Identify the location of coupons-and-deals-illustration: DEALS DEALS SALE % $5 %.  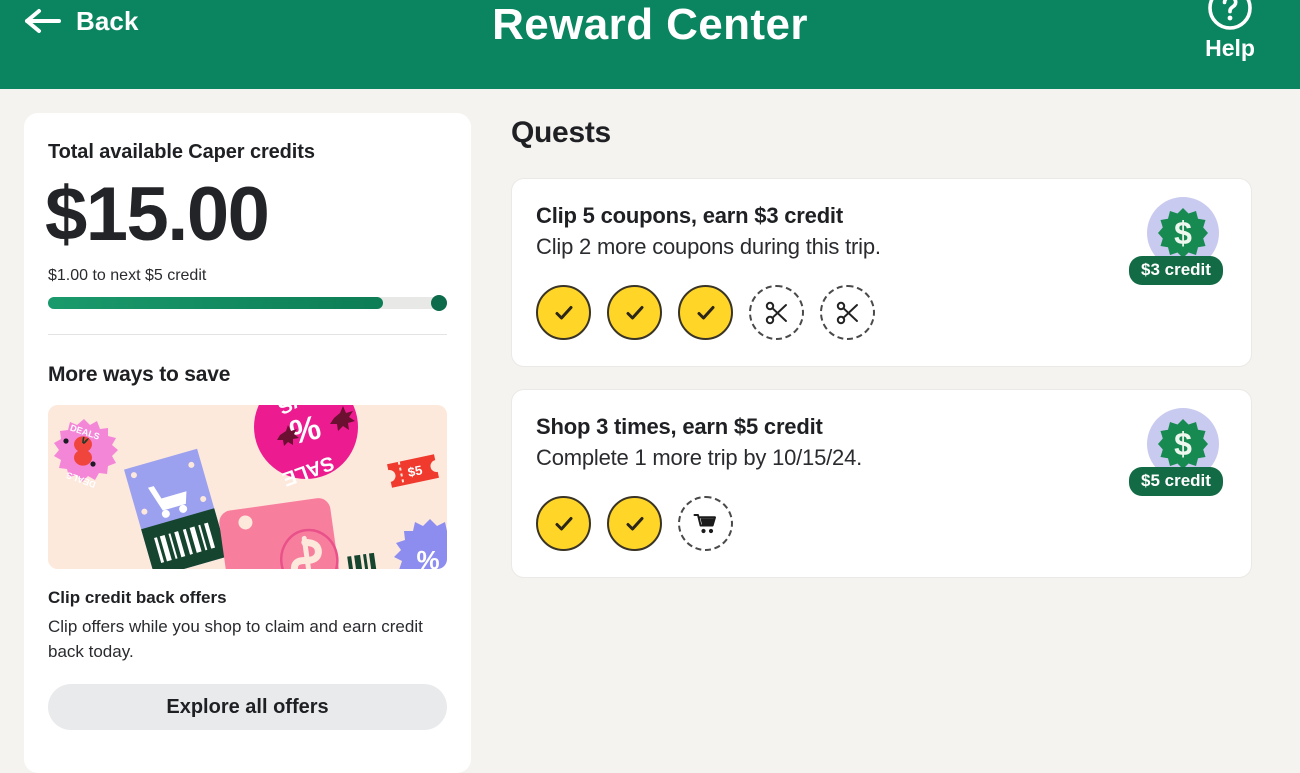
(247, 487).